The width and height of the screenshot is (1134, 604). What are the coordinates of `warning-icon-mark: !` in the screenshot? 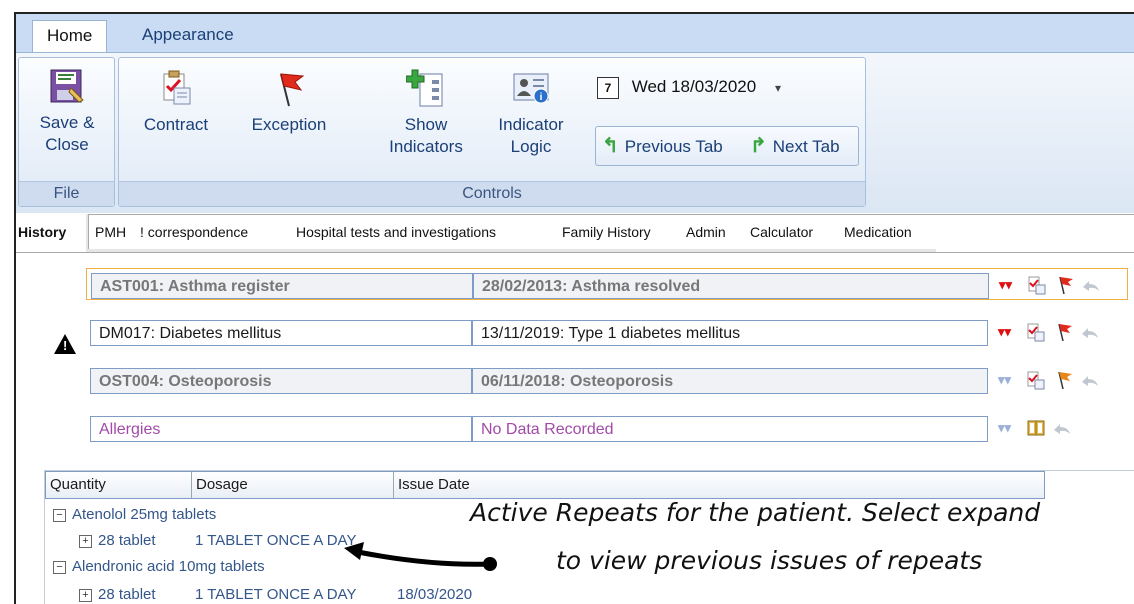 It's located at (65, 345).